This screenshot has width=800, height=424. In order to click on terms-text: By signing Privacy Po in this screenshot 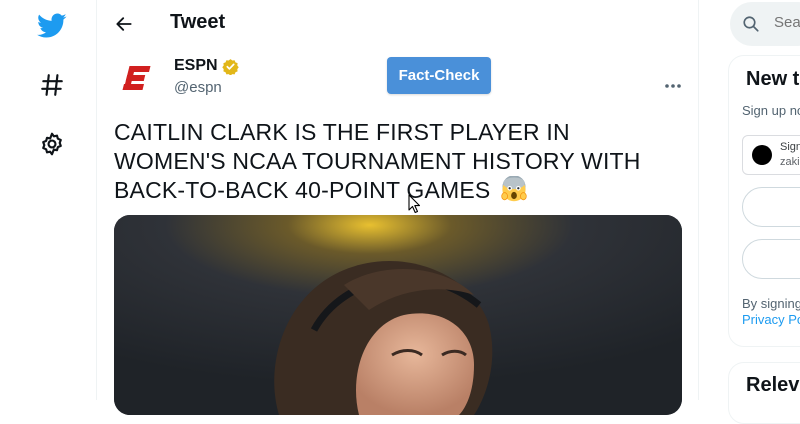, I will do `click(771, 312)`.